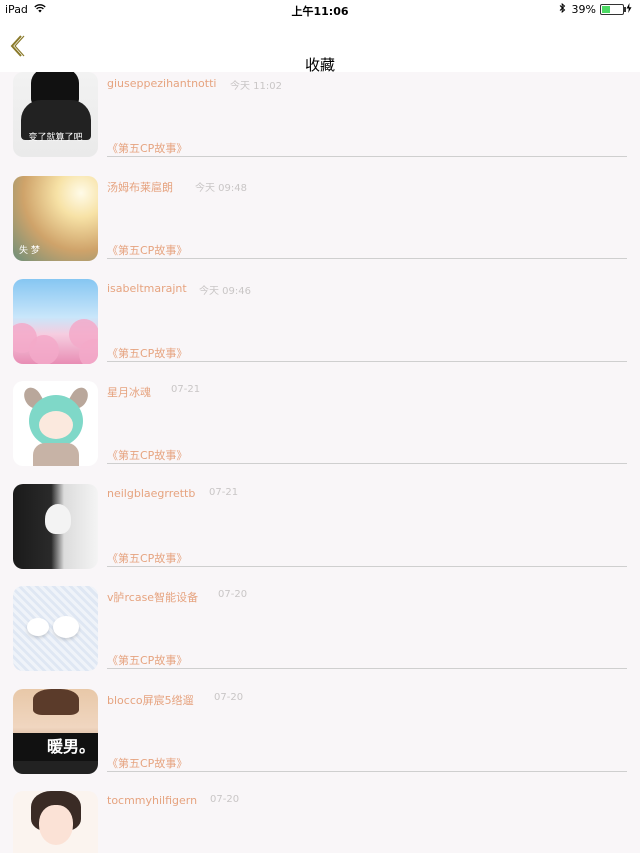 Image resolution: width=640 pixels, height=853 pixels. Describe the element at coordinates (152, 800) in the screenshot. I see `user-name: tocmmyhilfigern` at that location.